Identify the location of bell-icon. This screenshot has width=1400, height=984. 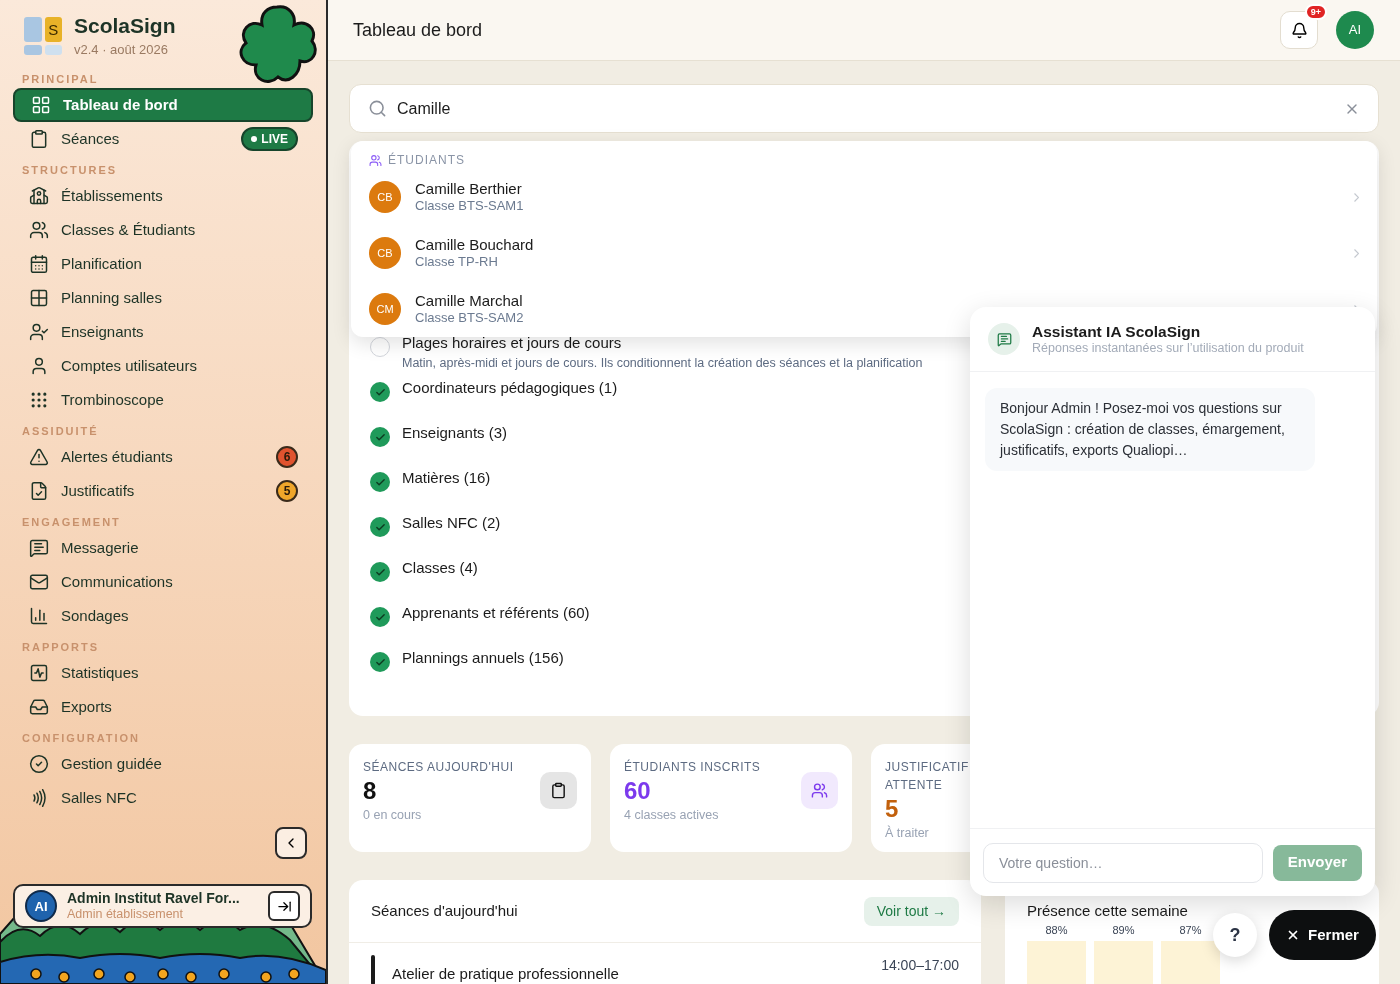
(1299, 30).